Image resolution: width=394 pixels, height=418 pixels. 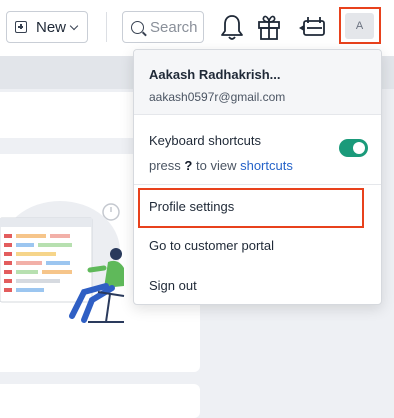 What do you see at coordinates (217, 97) in the screenshot?
I see `user-email: aakash0597r@gmail.com` at bounding box center [217, 97].